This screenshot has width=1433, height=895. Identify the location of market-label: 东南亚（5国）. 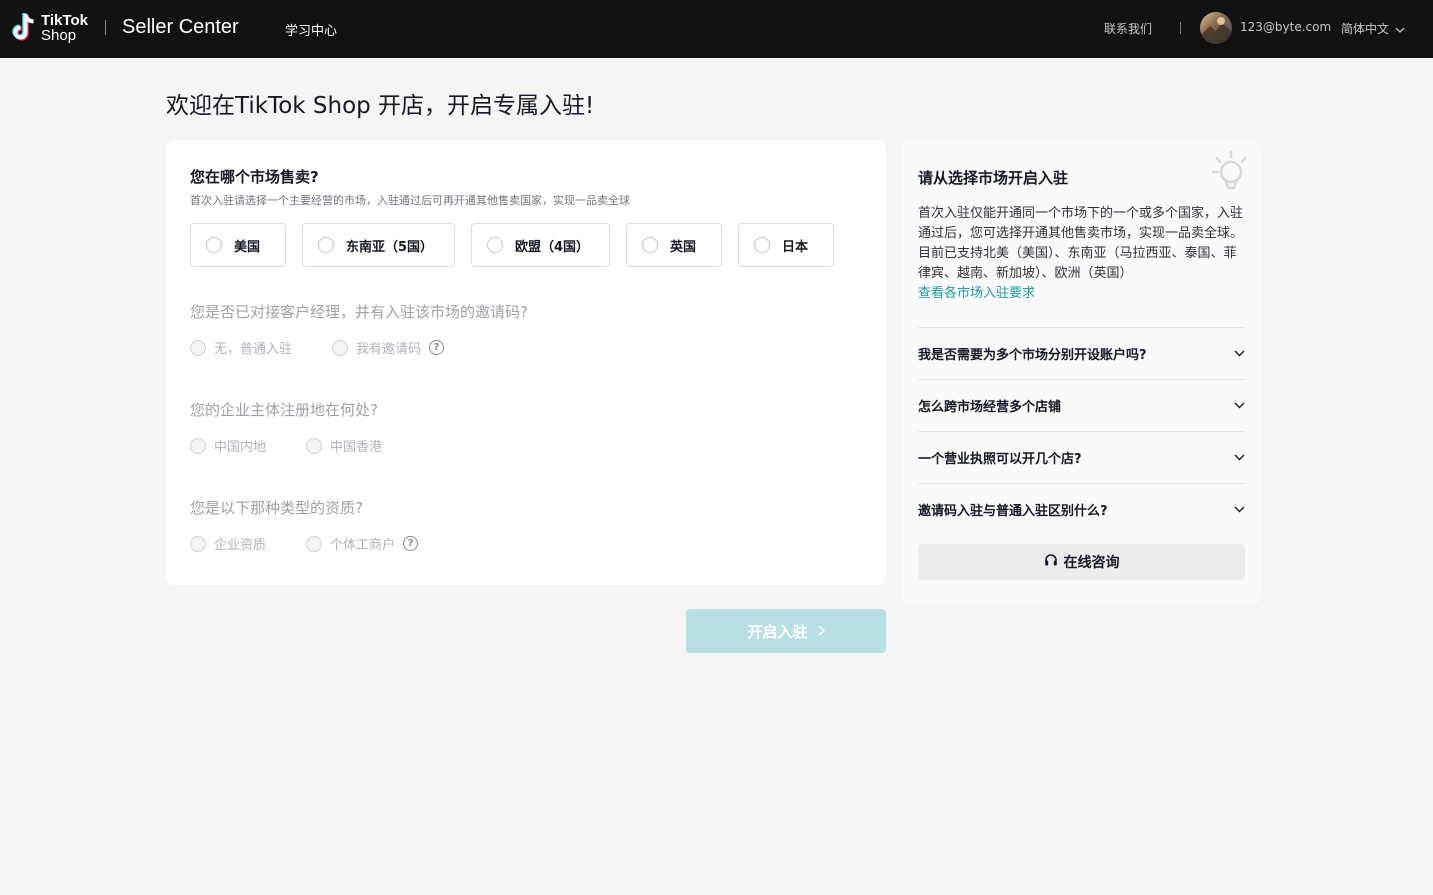
(390, 247).